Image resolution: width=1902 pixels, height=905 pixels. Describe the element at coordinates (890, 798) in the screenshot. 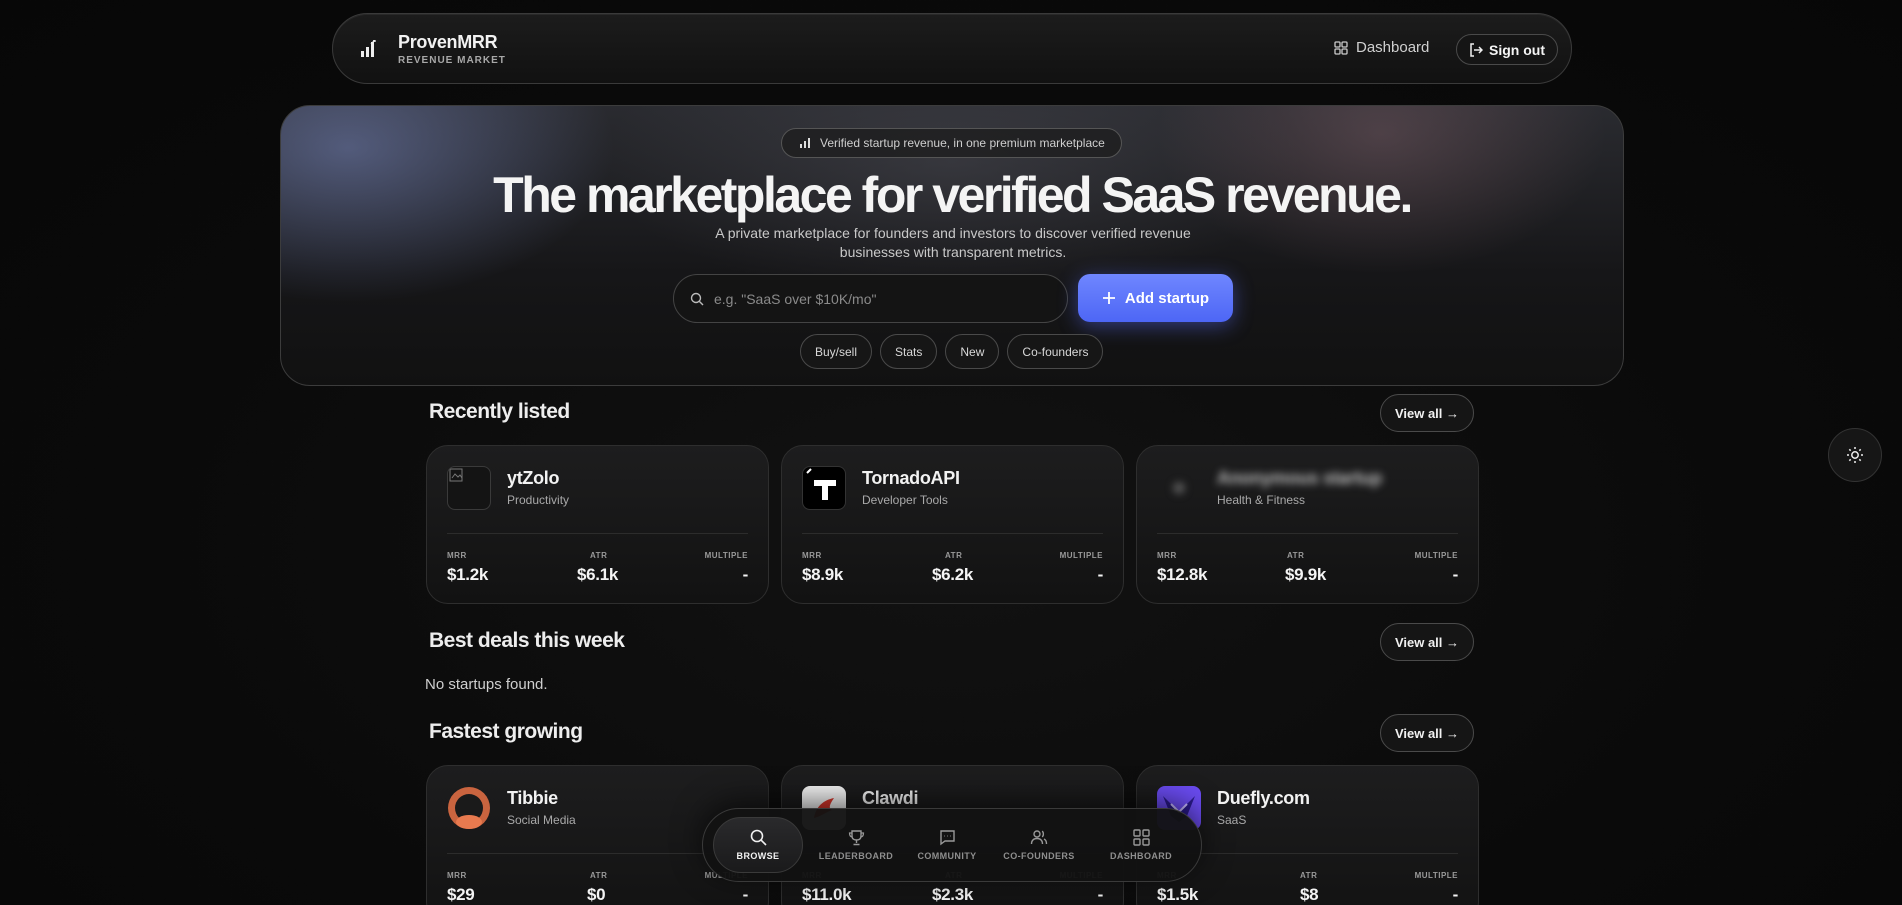

I see `startup-name: Clawdi` at that location.